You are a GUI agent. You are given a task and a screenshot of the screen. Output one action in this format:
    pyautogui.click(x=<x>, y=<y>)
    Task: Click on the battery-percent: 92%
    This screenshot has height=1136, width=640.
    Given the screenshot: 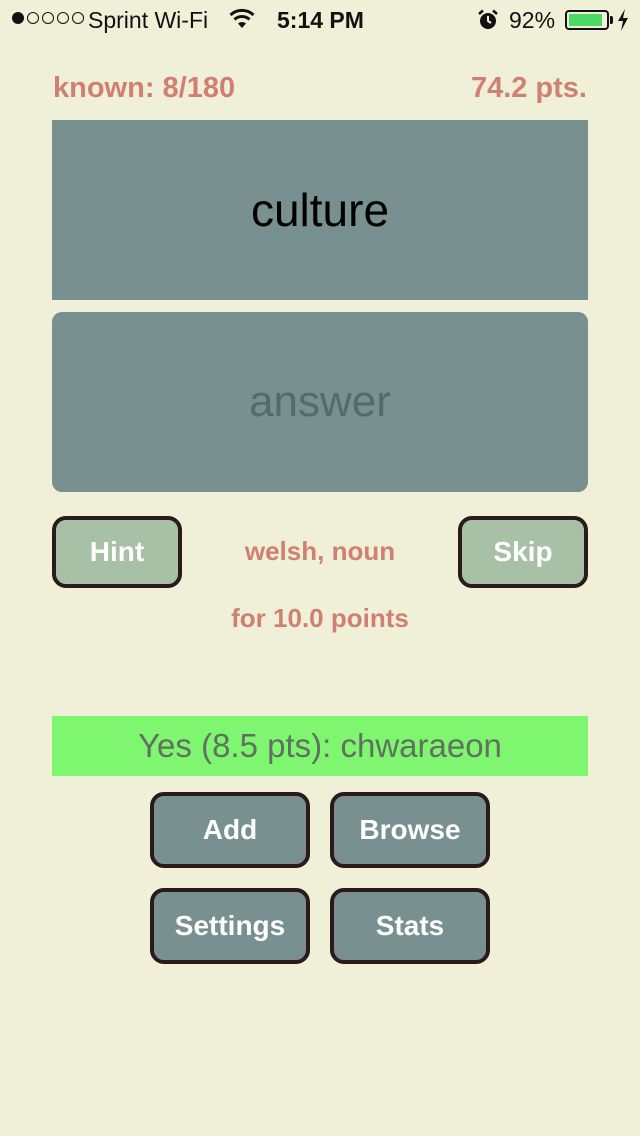 What is the action you would take?
    pyautogui.click(x=532, y=20)
    